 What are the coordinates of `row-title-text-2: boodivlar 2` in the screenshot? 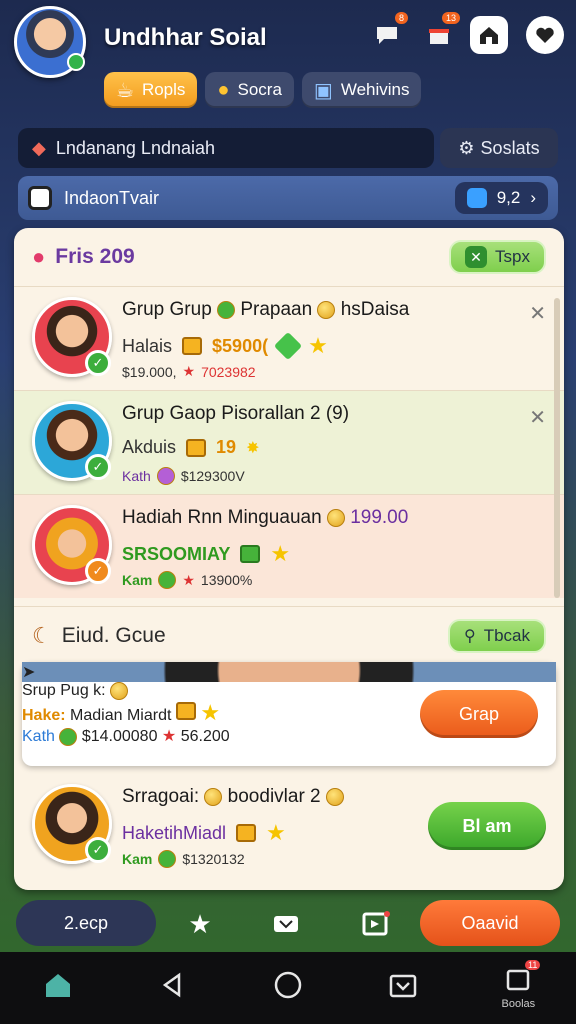 It's located at (274, 796).